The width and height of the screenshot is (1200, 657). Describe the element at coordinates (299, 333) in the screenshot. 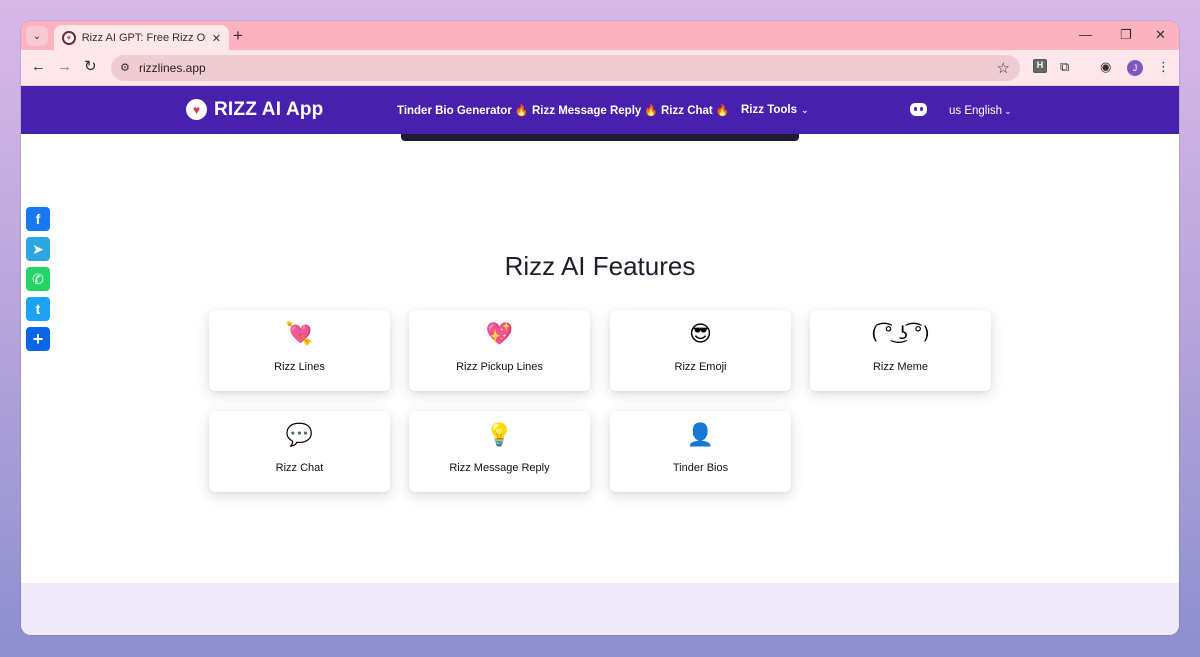

I see `heart-arrow-icon: 💘` at that location.